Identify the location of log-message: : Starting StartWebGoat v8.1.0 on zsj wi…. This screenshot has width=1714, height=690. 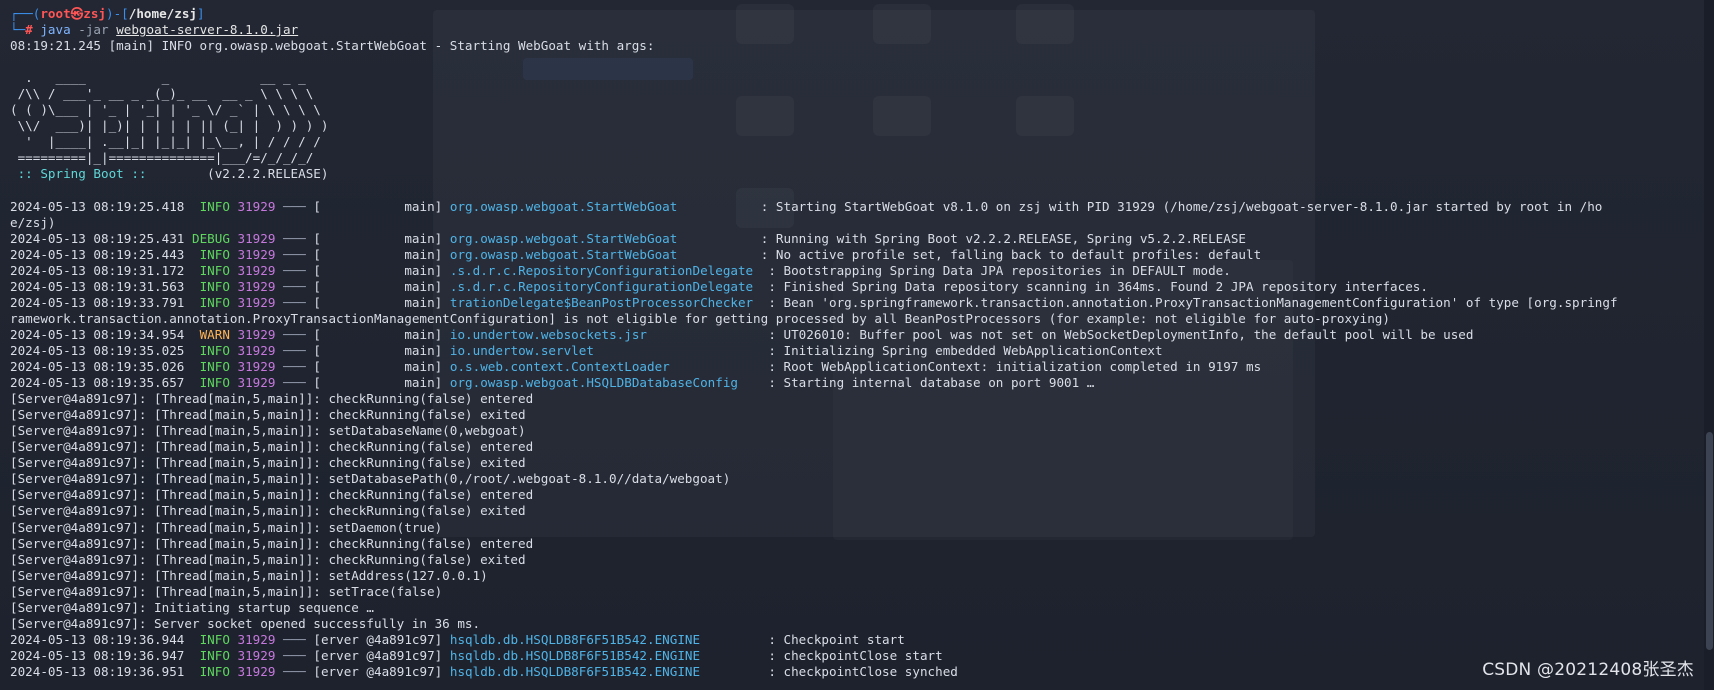
(1181, 206).